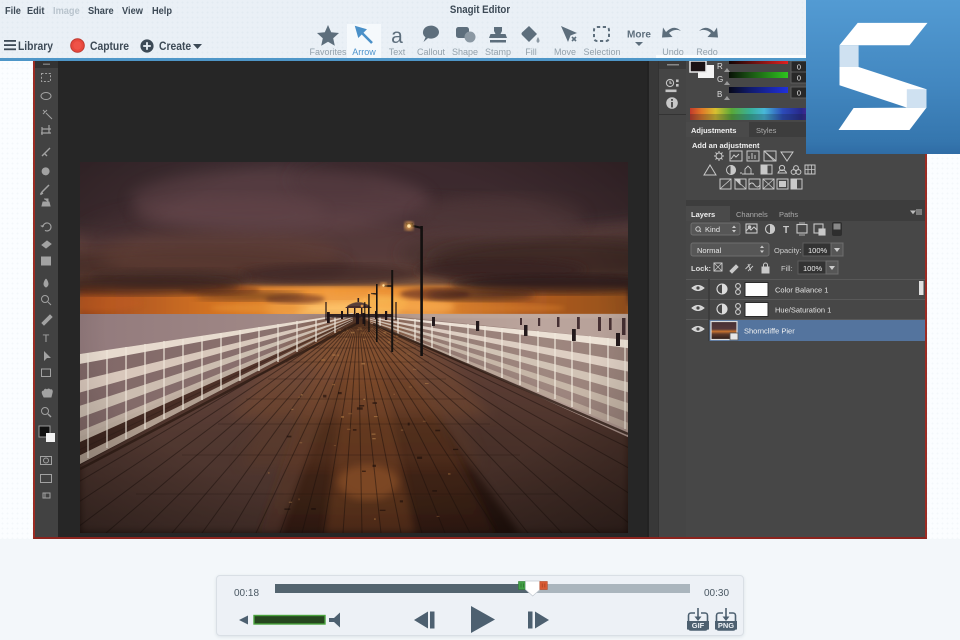 This screenshot has width=960, height=640. Describe the element at coordinates (752, 214) in the screenshot. I see `svg-text: Channels` at that location.